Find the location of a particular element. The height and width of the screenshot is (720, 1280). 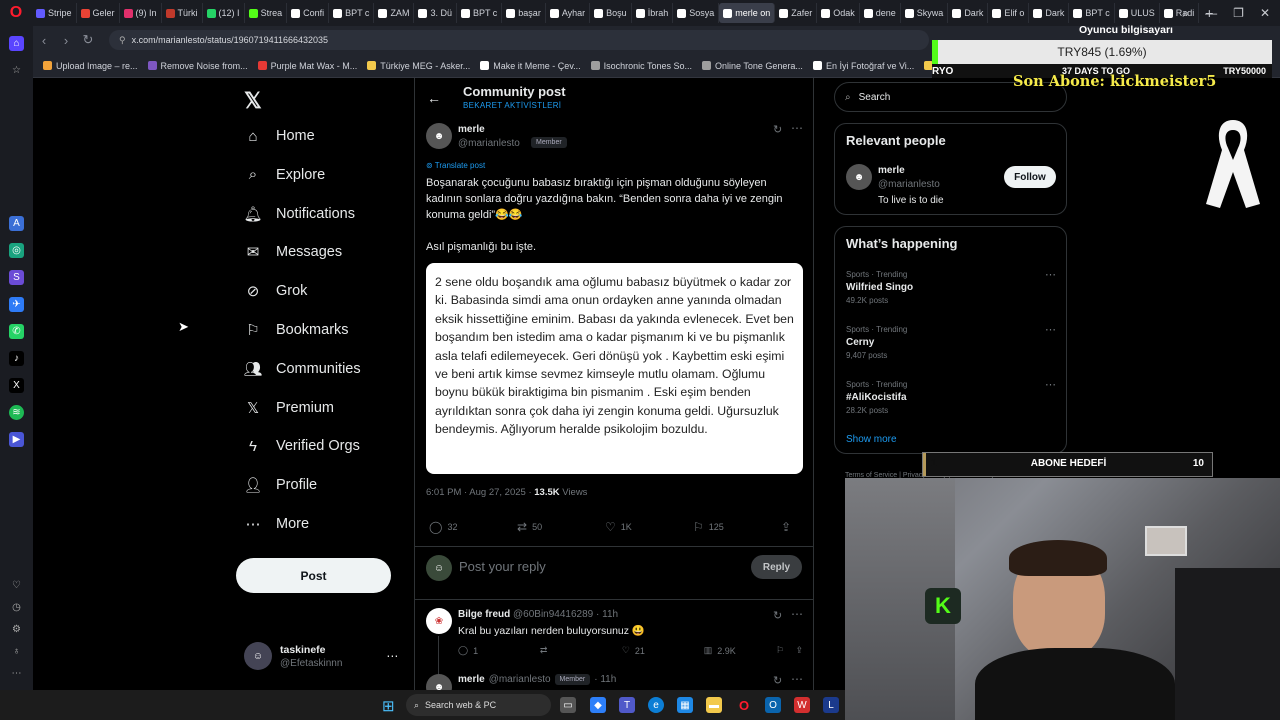

browser-tab: Dark is located at coordinates (968, 13).